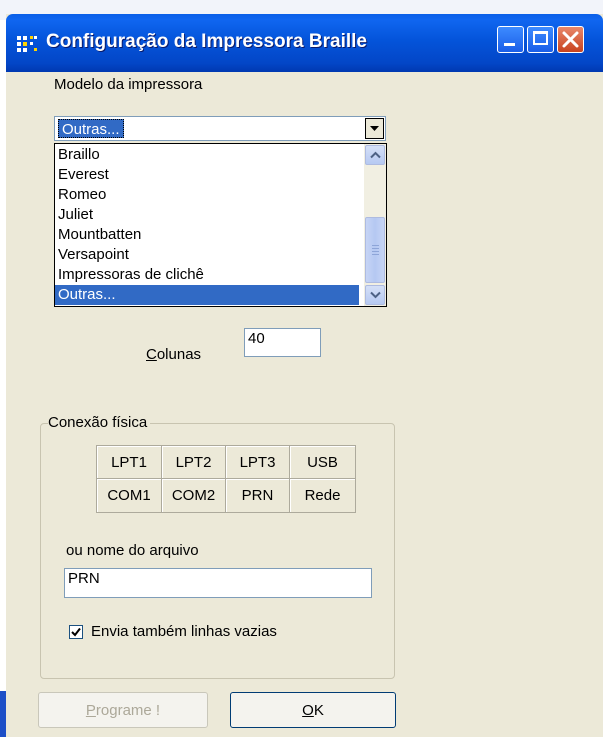 This screenshot has height=737, width=603. What do you see at coordinates (322, 495) in the screenshot?
I see `port-button-rede: Rede` at bounding box center [322, 495].